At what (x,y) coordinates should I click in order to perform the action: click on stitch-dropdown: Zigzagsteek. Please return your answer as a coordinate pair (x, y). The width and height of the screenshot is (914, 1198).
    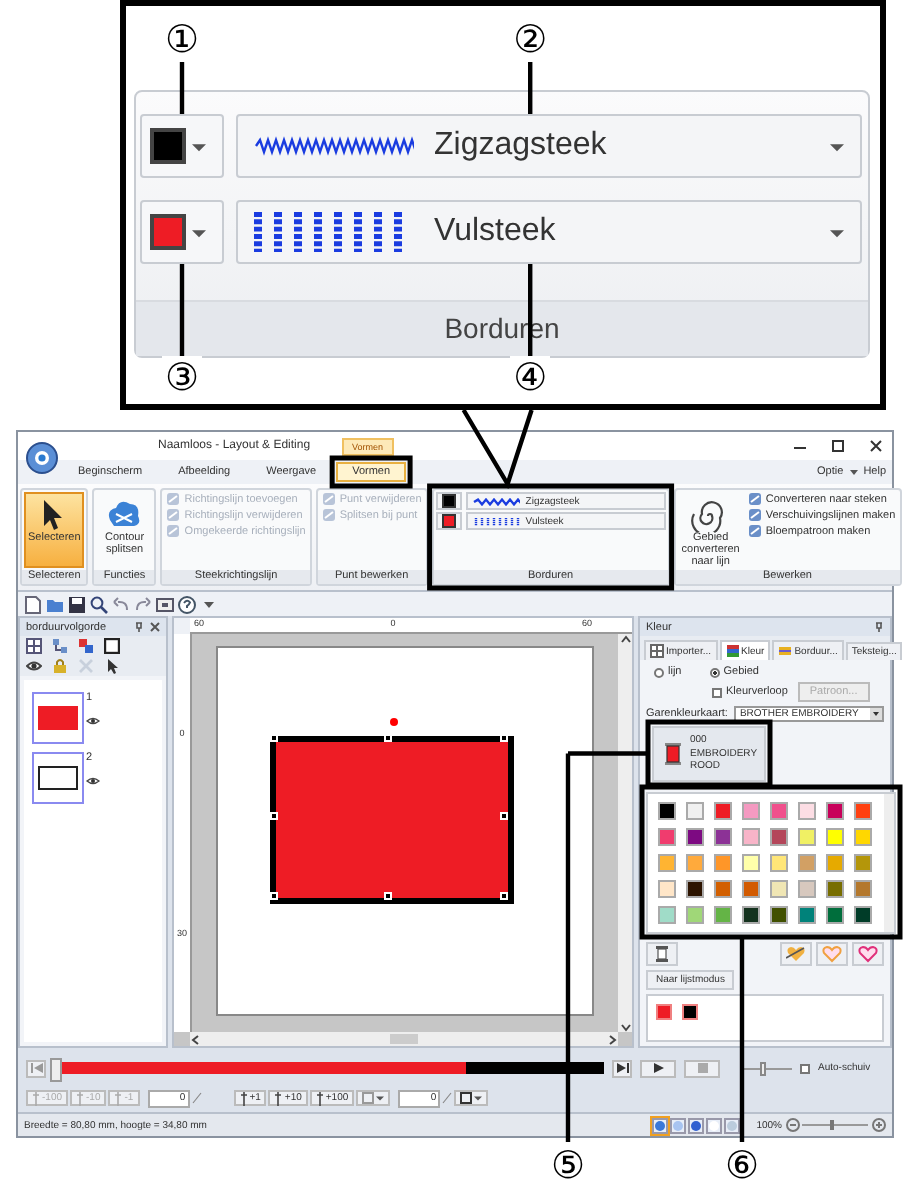
    Looking at the image, I should click on (549, 146).